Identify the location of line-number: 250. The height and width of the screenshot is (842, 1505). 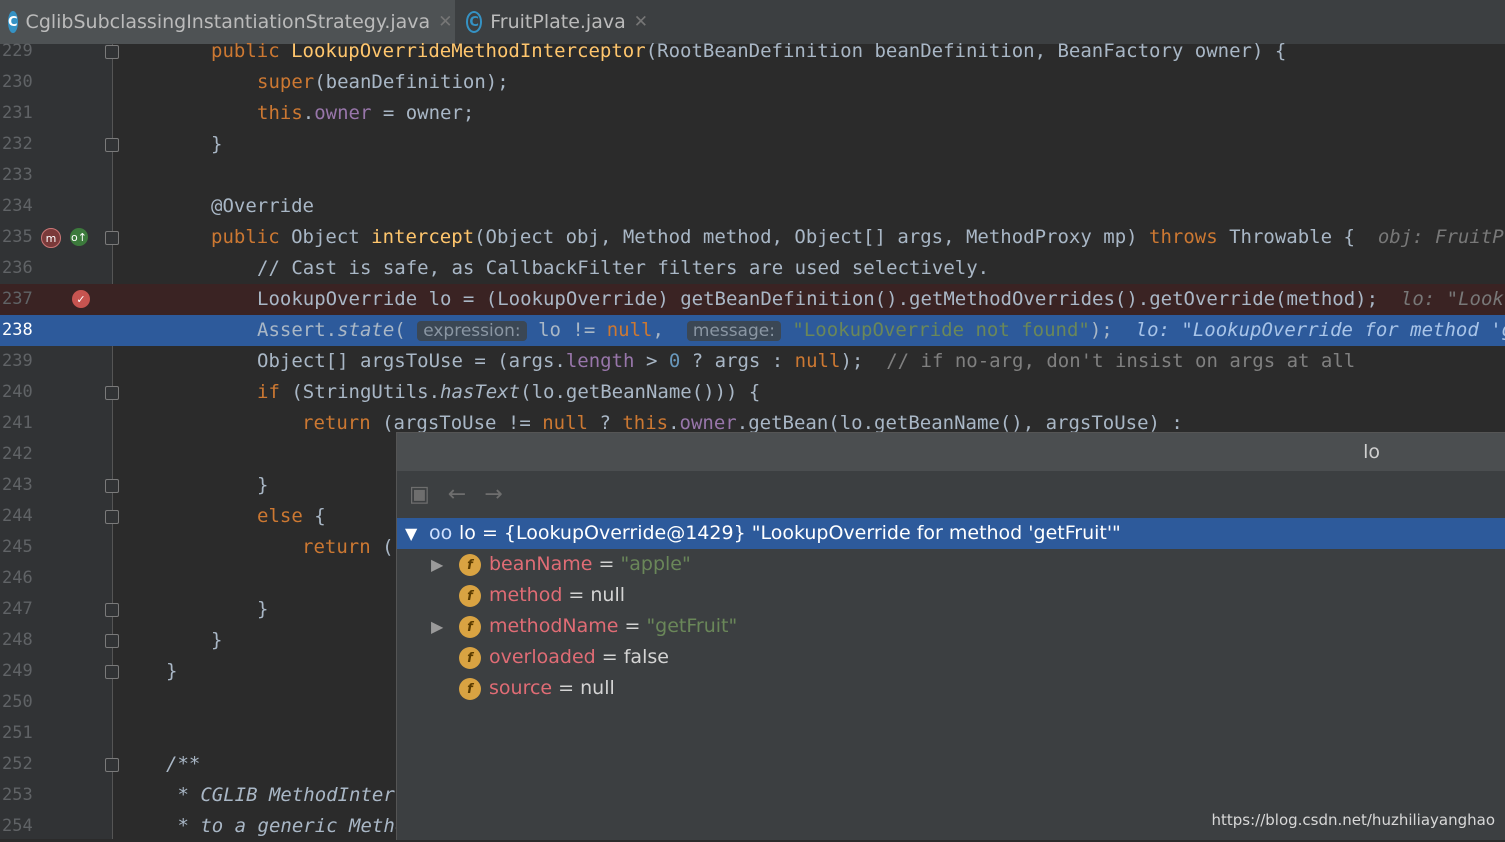
(17, 702).